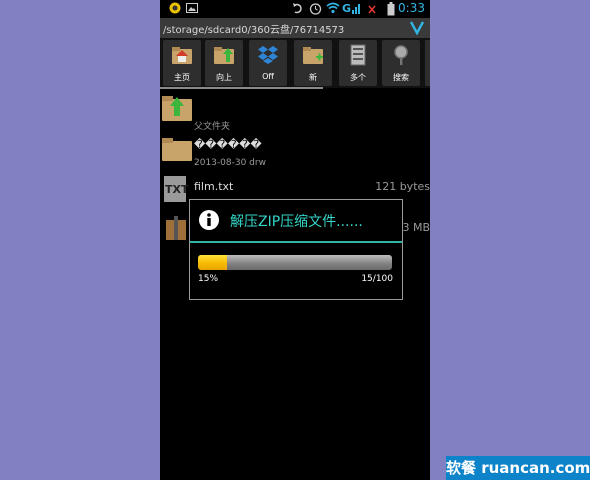  What do you see at coordinates (401, 55) in the screenshot?
I see `search-icon` at bounding box center [401, 55].